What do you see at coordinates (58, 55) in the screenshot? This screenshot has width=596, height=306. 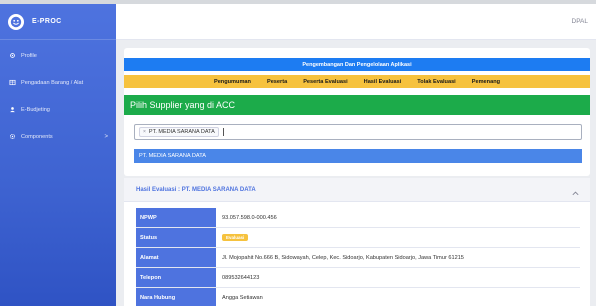 I see `sidebar-item-profile: Profile` at bounding box center [58, 55].